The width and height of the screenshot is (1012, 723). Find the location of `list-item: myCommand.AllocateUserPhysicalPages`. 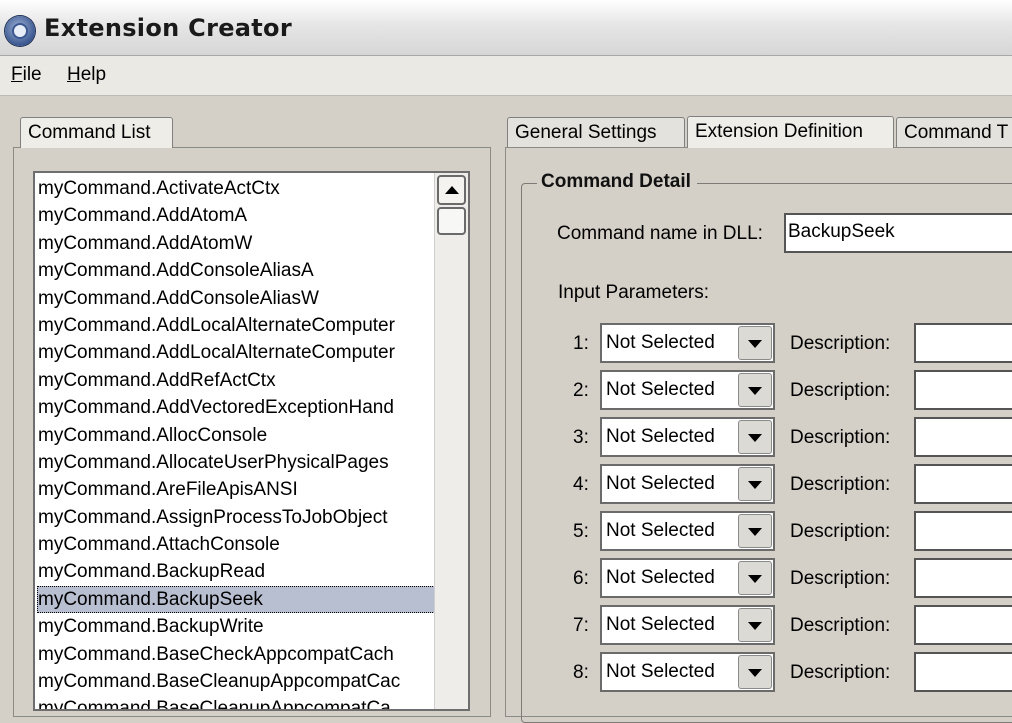

list-item: myCommand.AllocateUserPhysicalPages is located at coordinates (237, 462).